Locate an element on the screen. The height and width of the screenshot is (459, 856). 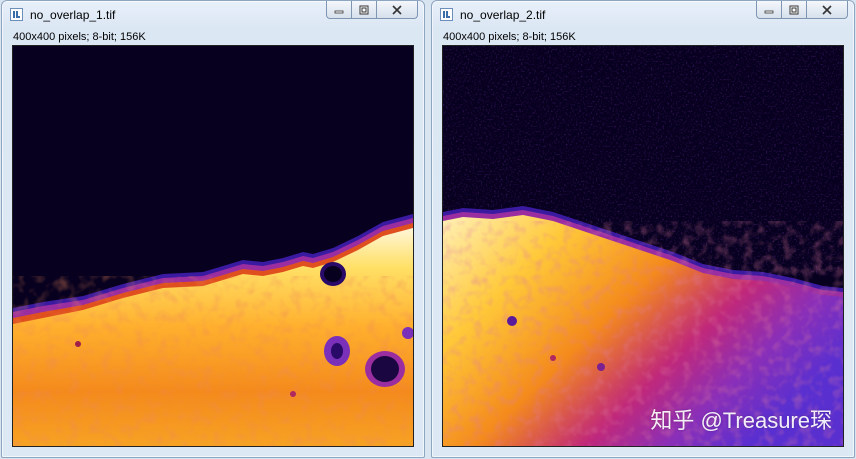
title-bar: no_overlap_2.tif is located at coordinates (643, 14).